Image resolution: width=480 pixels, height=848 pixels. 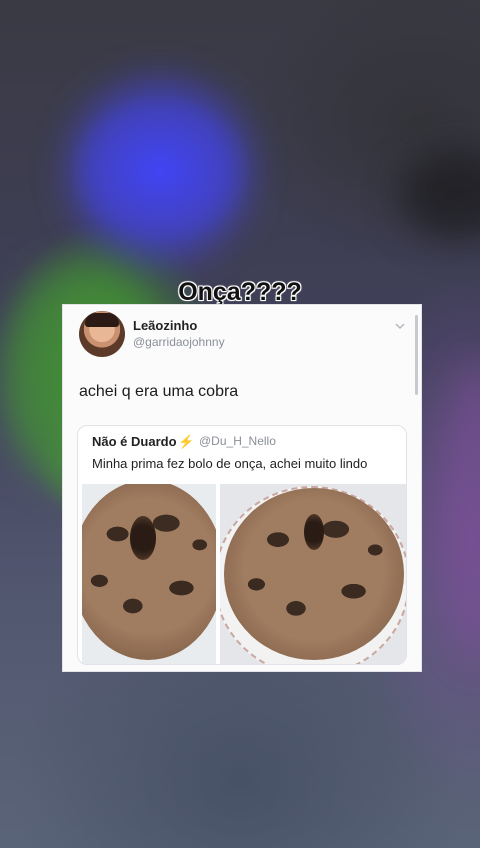 What do you see at coordinates (102, 334) in the screenshot?
I see `avatar` at bounding box center [102, 334].